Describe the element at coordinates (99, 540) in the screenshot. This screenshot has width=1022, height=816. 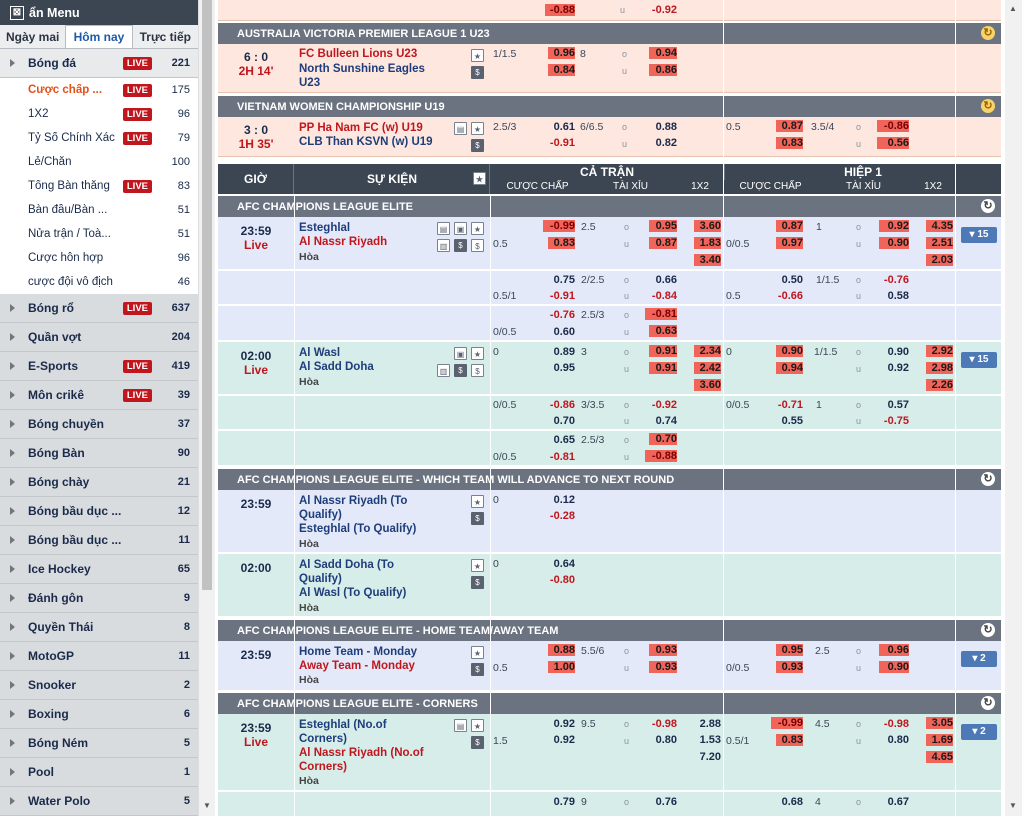
I see `sport-item: Bóng bầu dục ... 11` at that location.